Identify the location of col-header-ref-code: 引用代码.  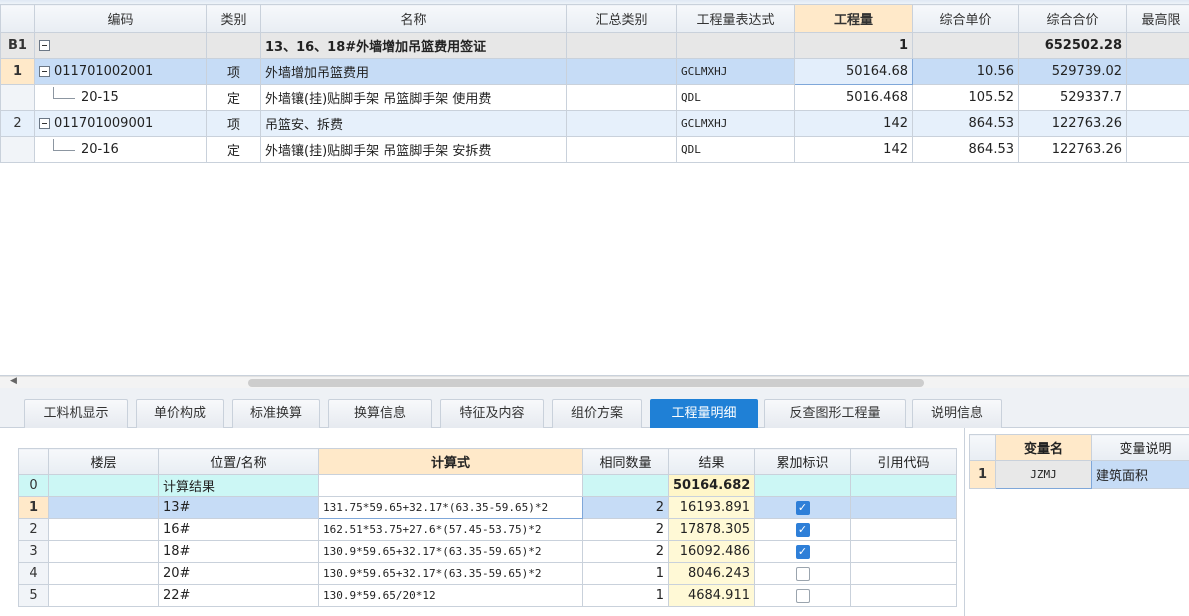
(903, 461).